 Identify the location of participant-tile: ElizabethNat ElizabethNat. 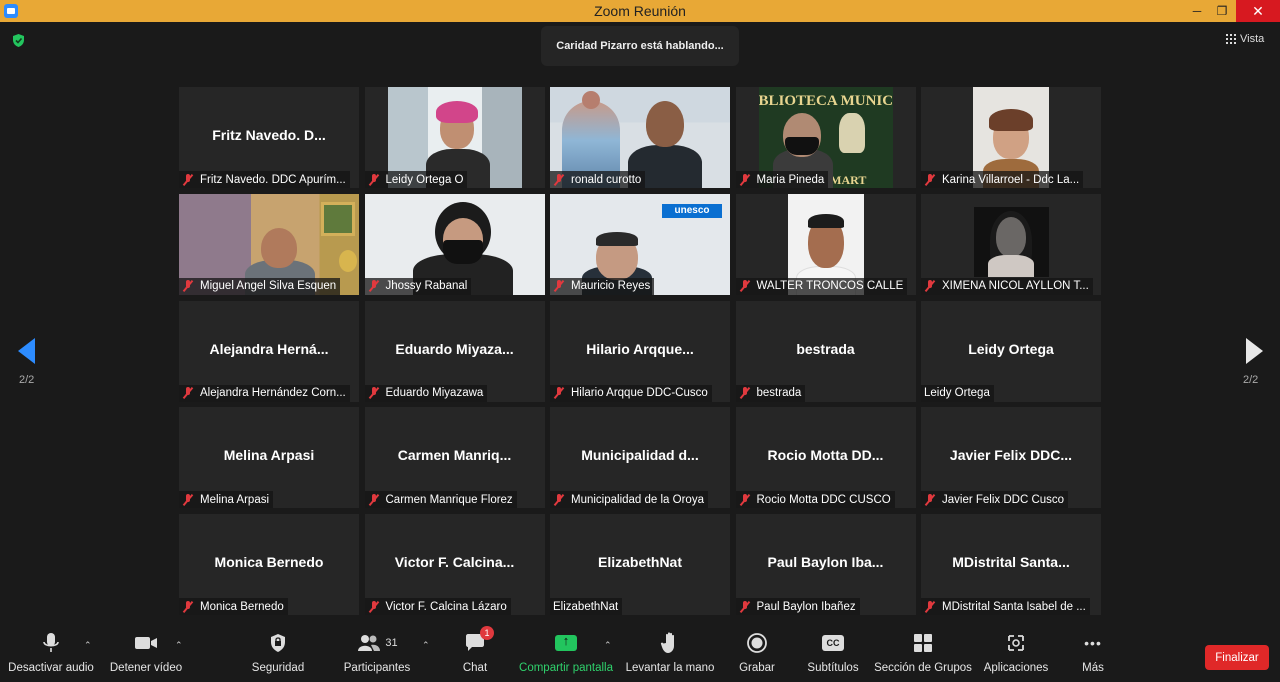
(640, 564).